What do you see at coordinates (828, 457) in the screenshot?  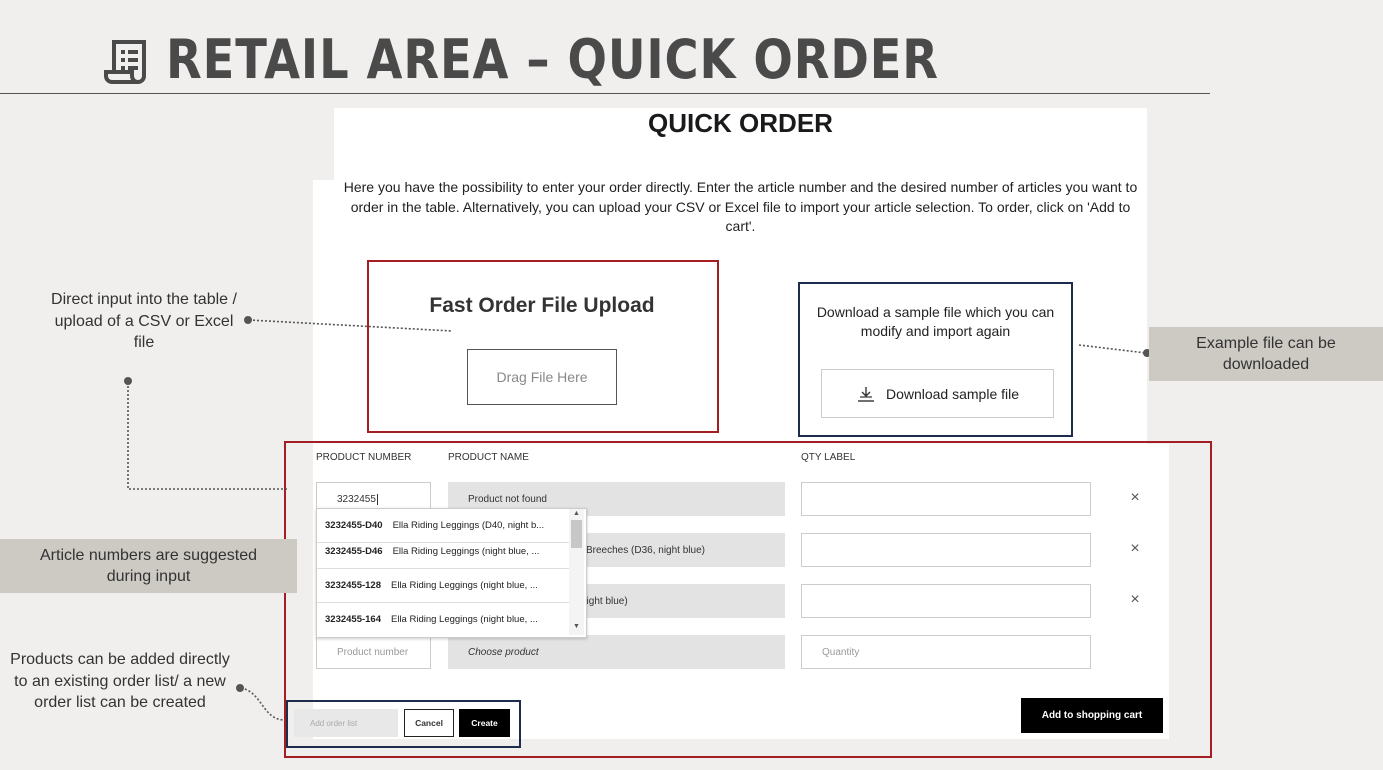 I see `column-header-qty: QTY LABEL` at bounding box center [828, 457].